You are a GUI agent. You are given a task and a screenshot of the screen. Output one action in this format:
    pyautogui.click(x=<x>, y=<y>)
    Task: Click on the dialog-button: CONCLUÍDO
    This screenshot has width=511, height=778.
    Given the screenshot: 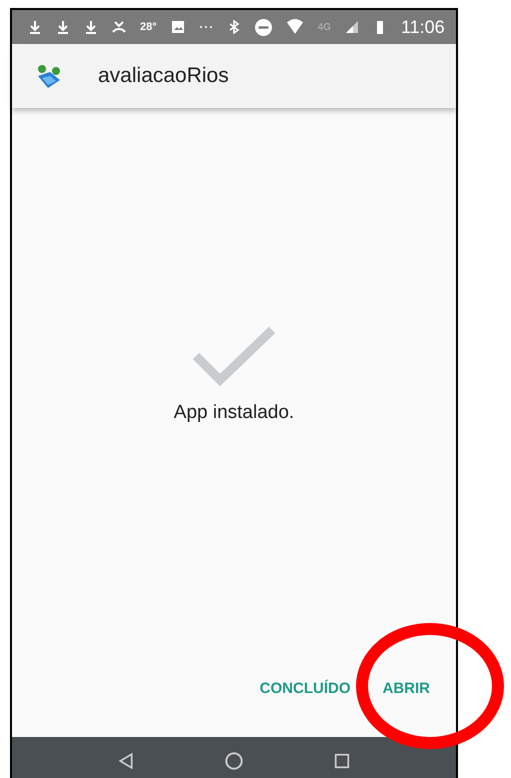 What is the action you would take?
    pyautogui.click(x=305, y=688)
    